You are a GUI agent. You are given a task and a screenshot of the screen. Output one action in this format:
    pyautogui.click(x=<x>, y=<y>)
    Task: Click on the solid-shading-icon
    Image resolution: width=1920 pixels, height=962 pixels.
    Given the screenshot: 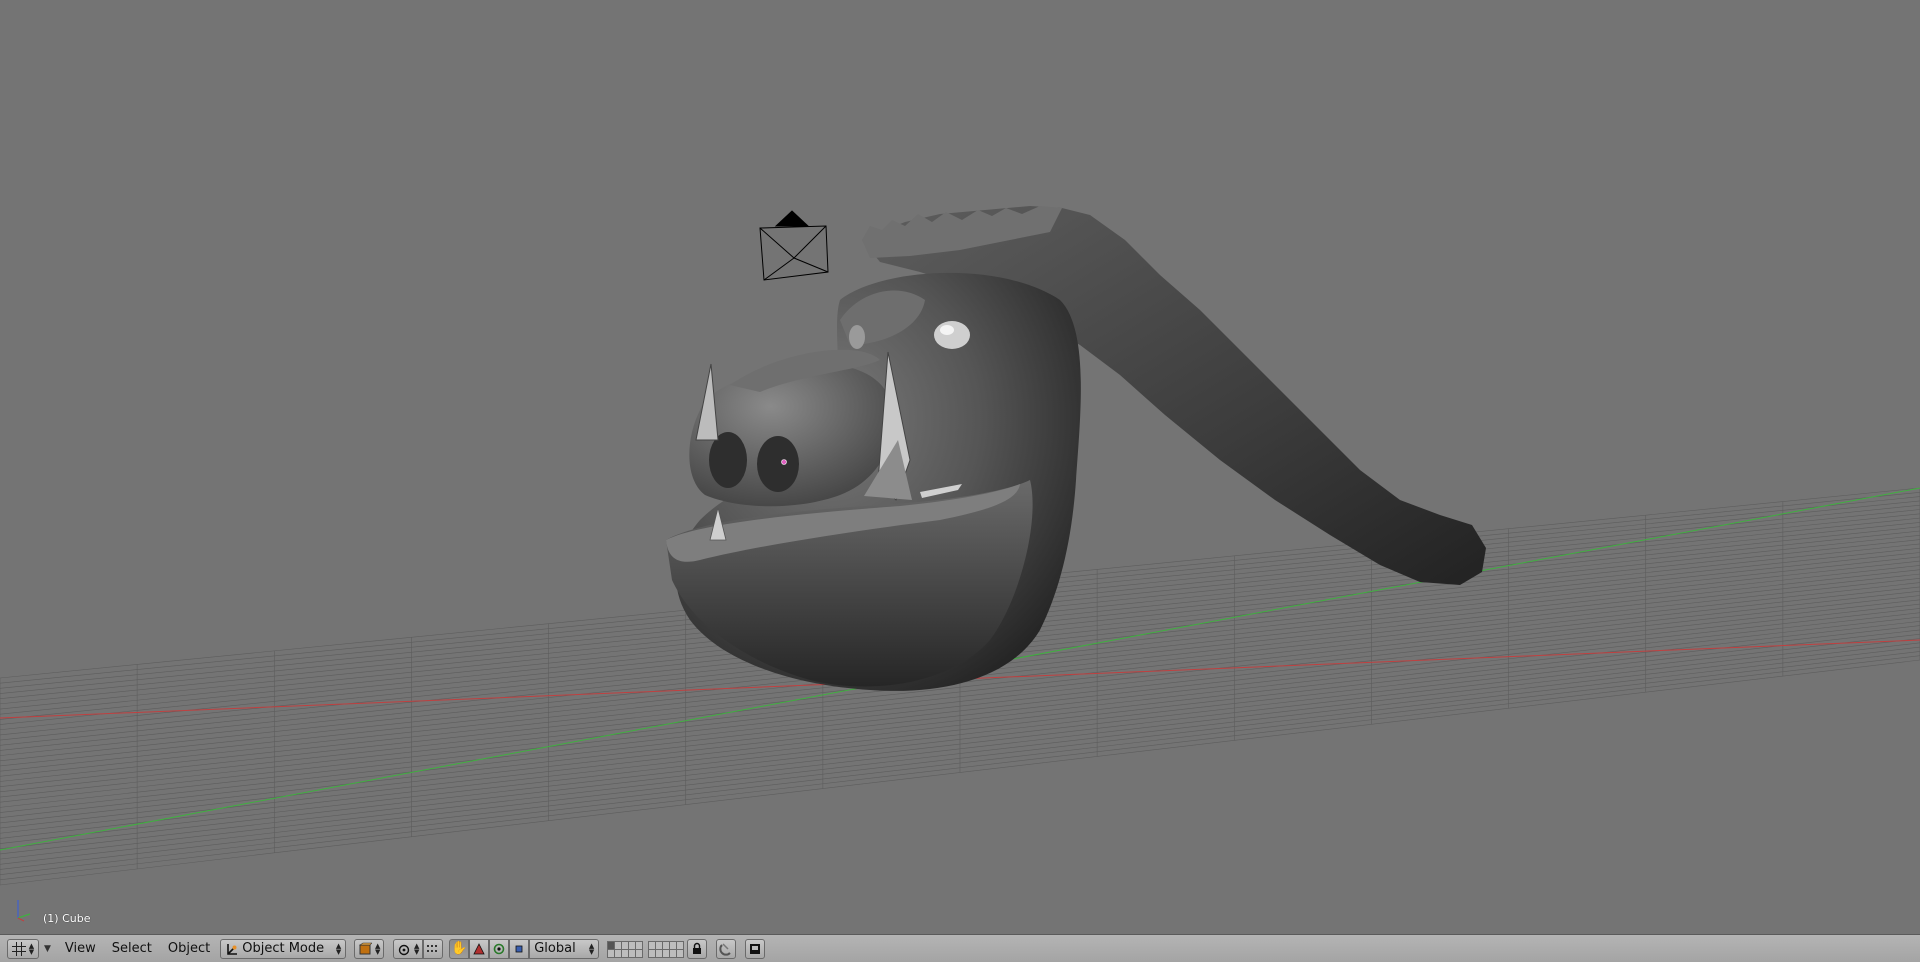 What is the action you would take?
    pyautogui.click(x=366, y=948)
    